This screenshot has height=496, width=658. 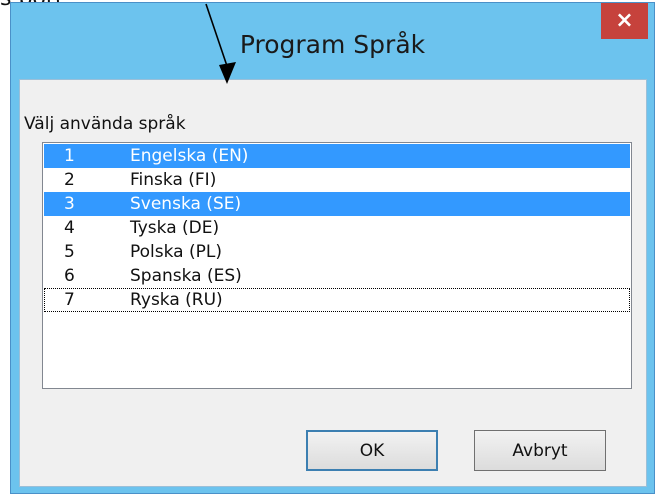 I want to click on language-number: 1, so click(x=69, y=156).